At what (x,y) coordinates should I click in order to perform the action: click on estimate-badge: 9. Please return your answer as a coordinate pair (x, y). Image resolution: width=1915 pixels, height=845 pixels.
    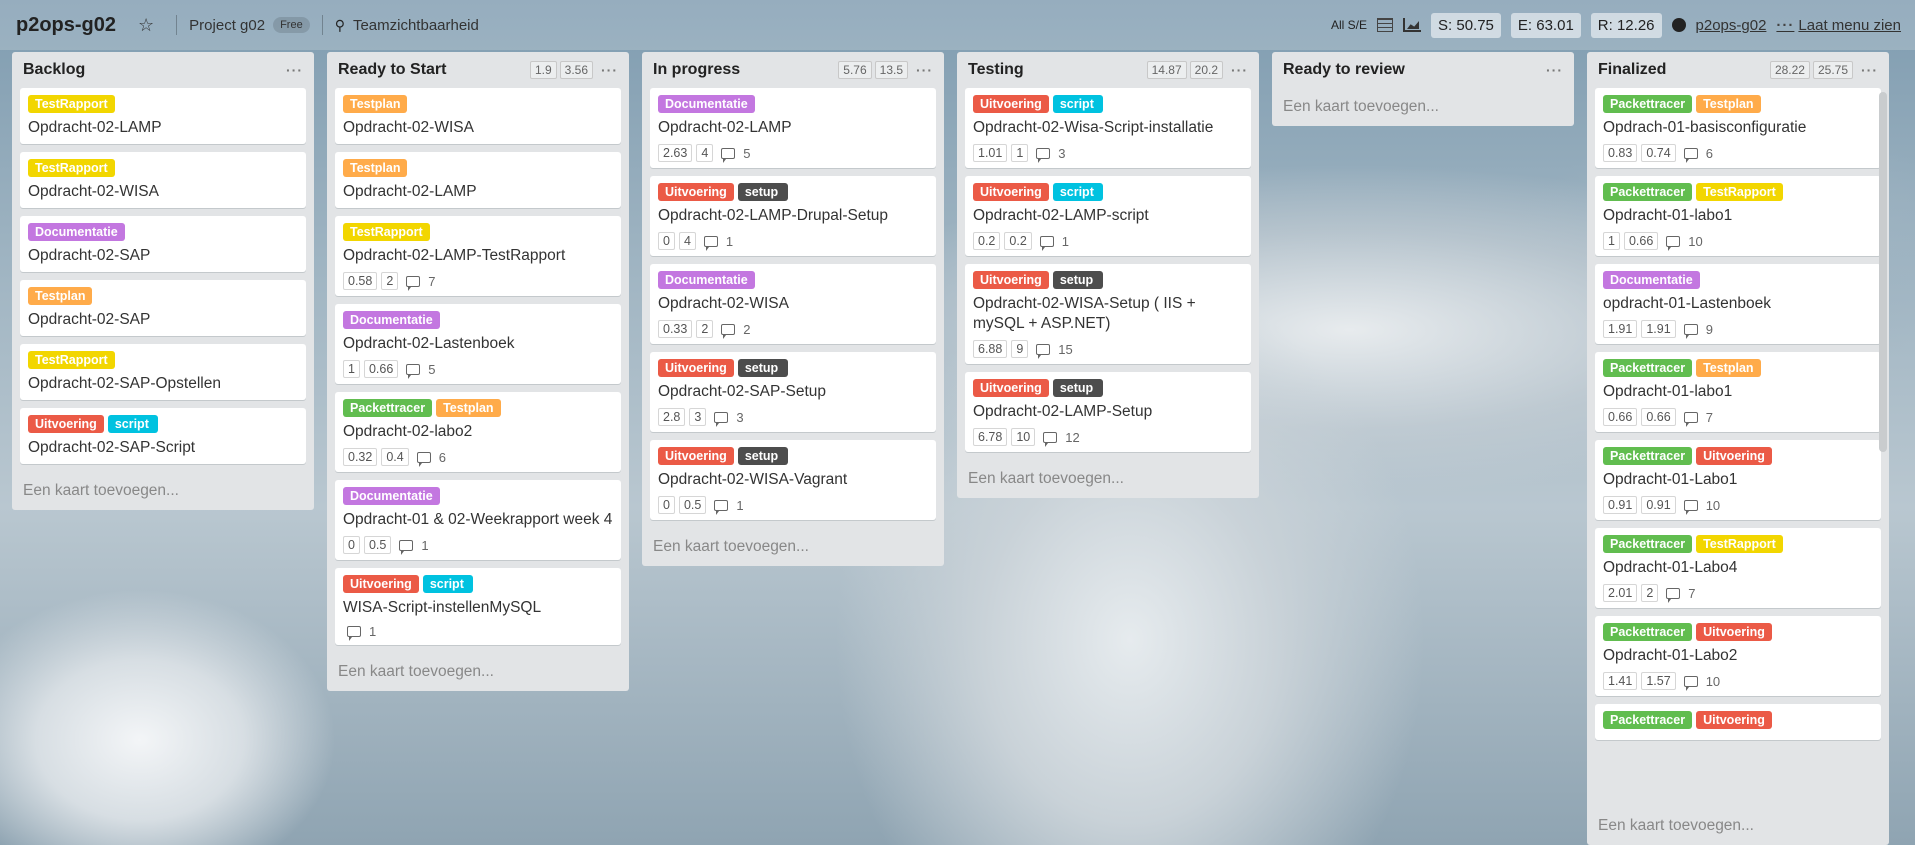
    Looking at the image, I should click on (1020, 349).